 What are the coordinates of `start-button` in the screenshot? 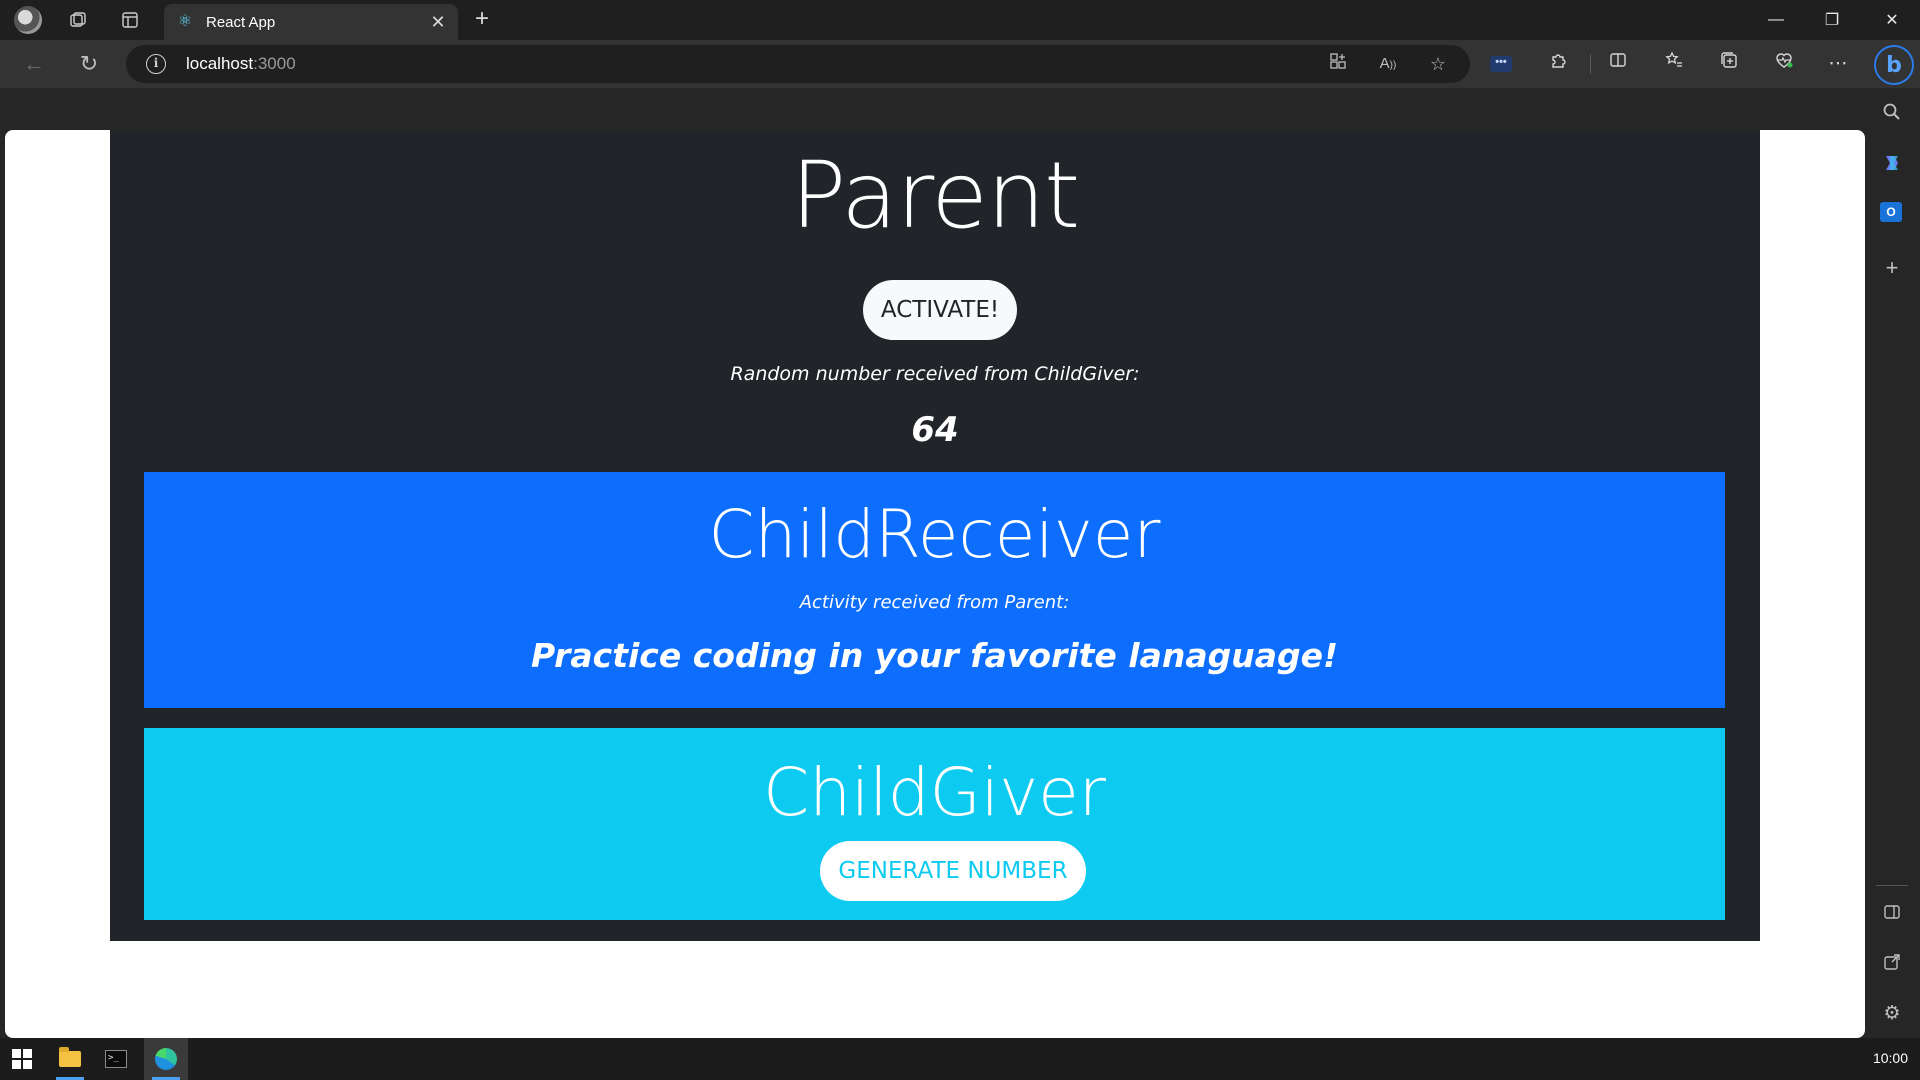 It's located at (22, 1059).